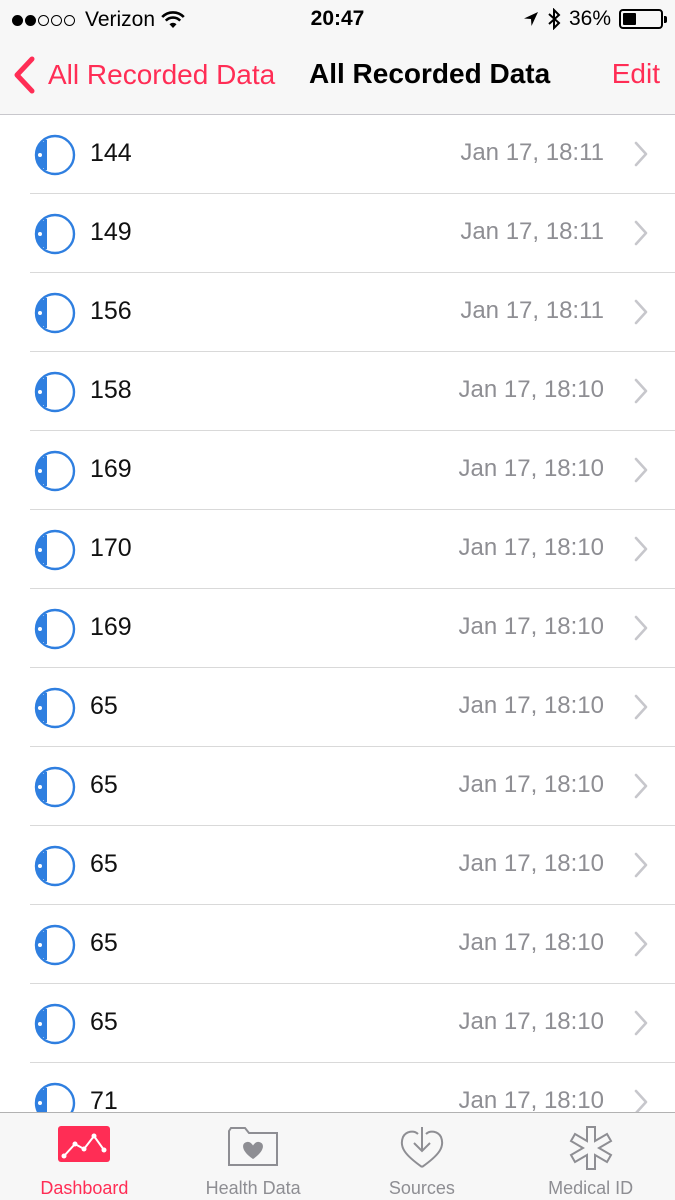 This screenshot has width=675, height=1200. I want to click on record-value: 170, so click(111, 548).